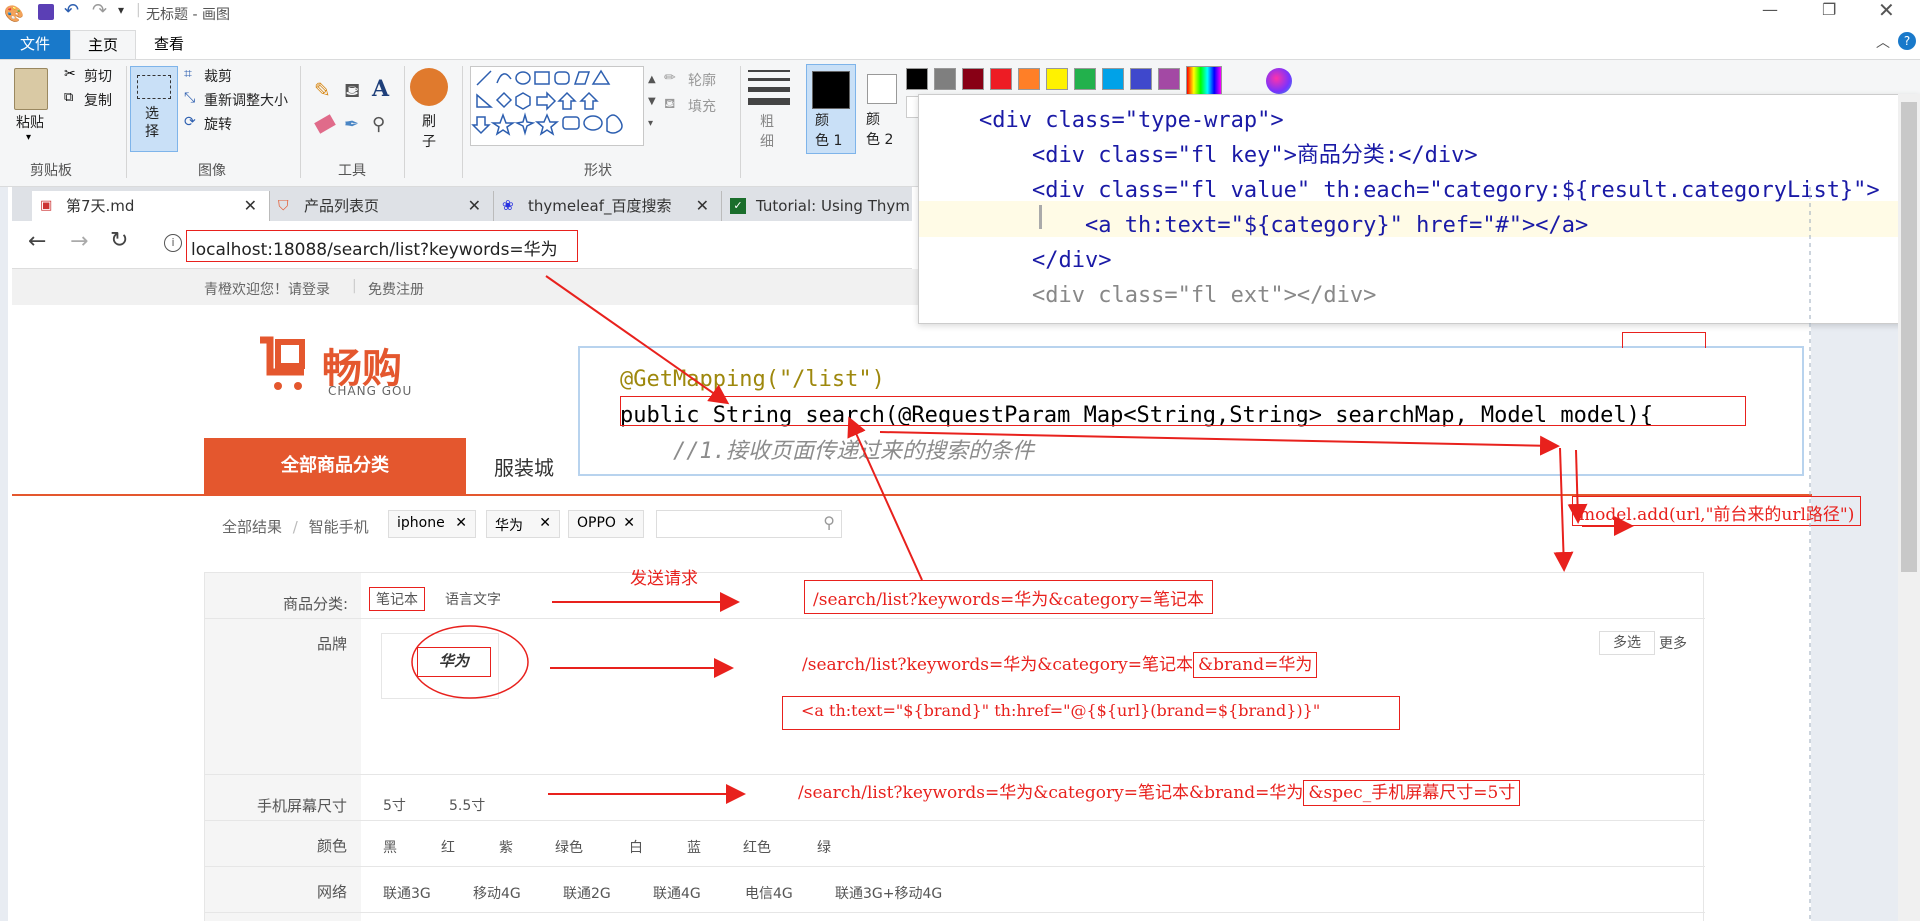 The image size is (1920, 921). What do you see at coordinates (448, 847) in the screenshot?
I see `color-option: 红` at bounding box center [448, 847].